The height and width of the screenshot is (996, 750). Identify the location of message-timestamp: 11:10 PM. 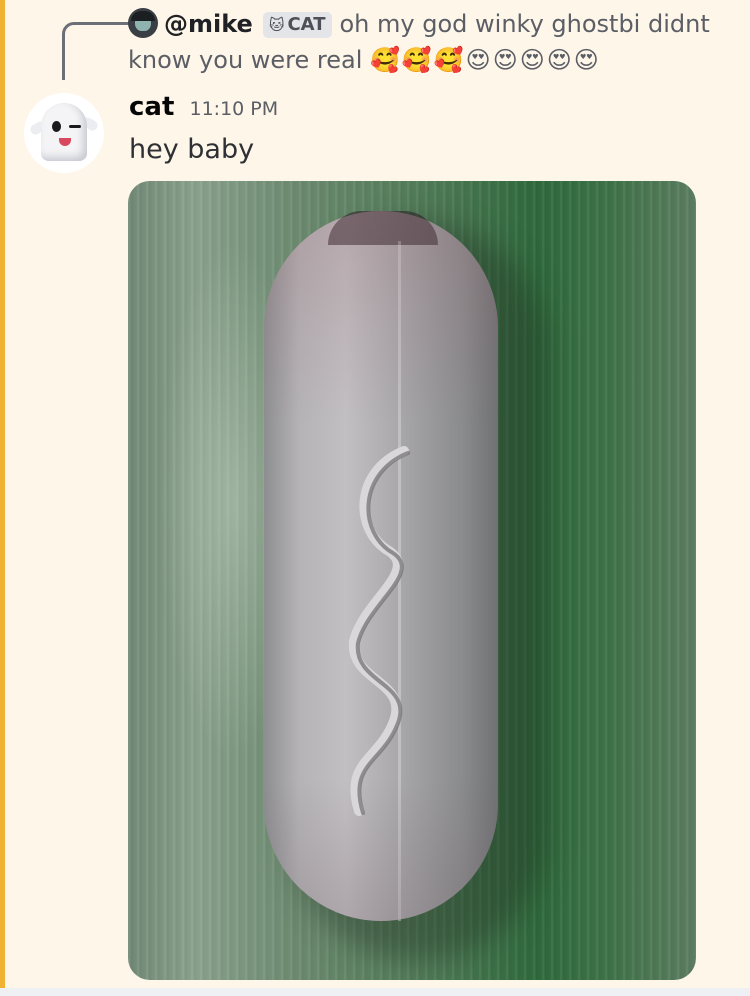
(233, 109).